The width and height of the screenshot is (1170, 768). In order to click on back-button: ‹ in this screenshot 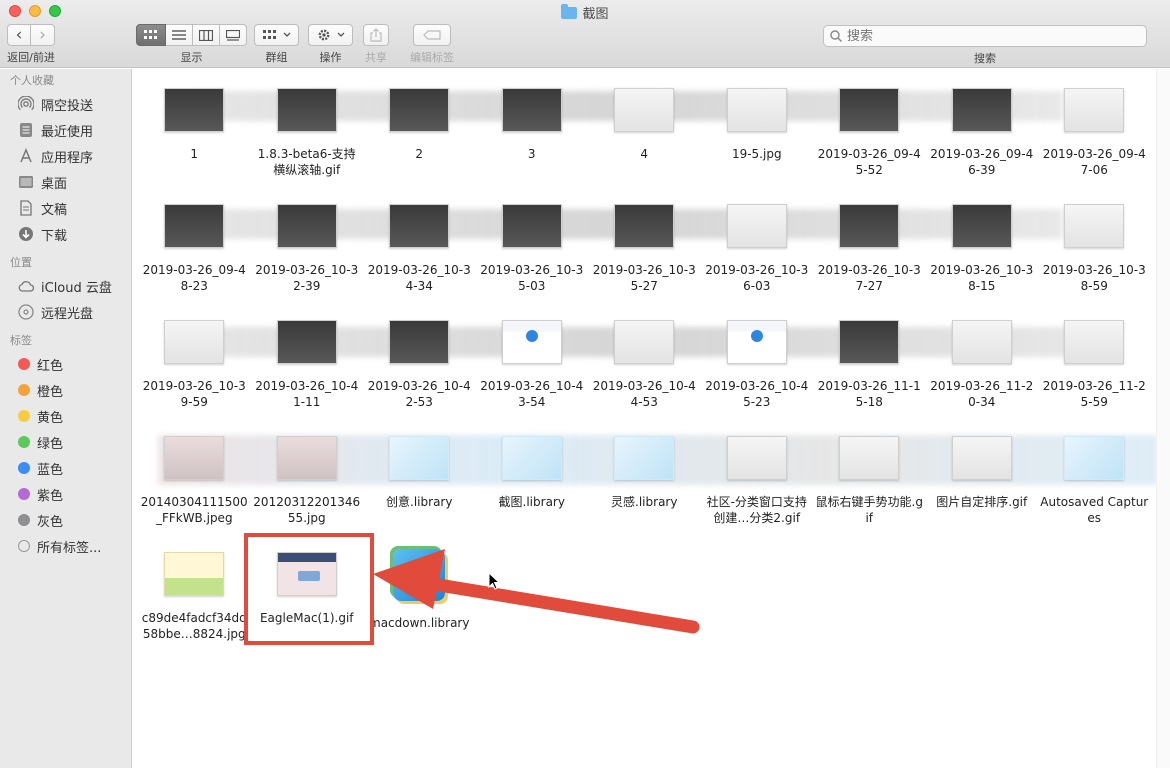, I will do `click(19, 35)`.